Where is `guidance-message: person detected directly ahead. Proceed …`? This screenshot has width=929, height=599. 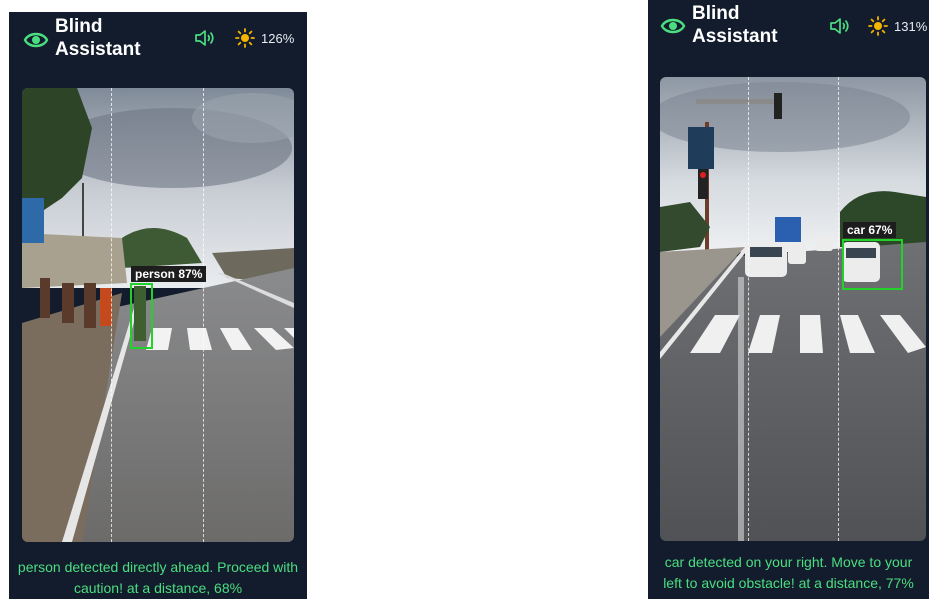
guidance-message: person detected directly ahead. Proceed … is located at coordinates (158, 577).